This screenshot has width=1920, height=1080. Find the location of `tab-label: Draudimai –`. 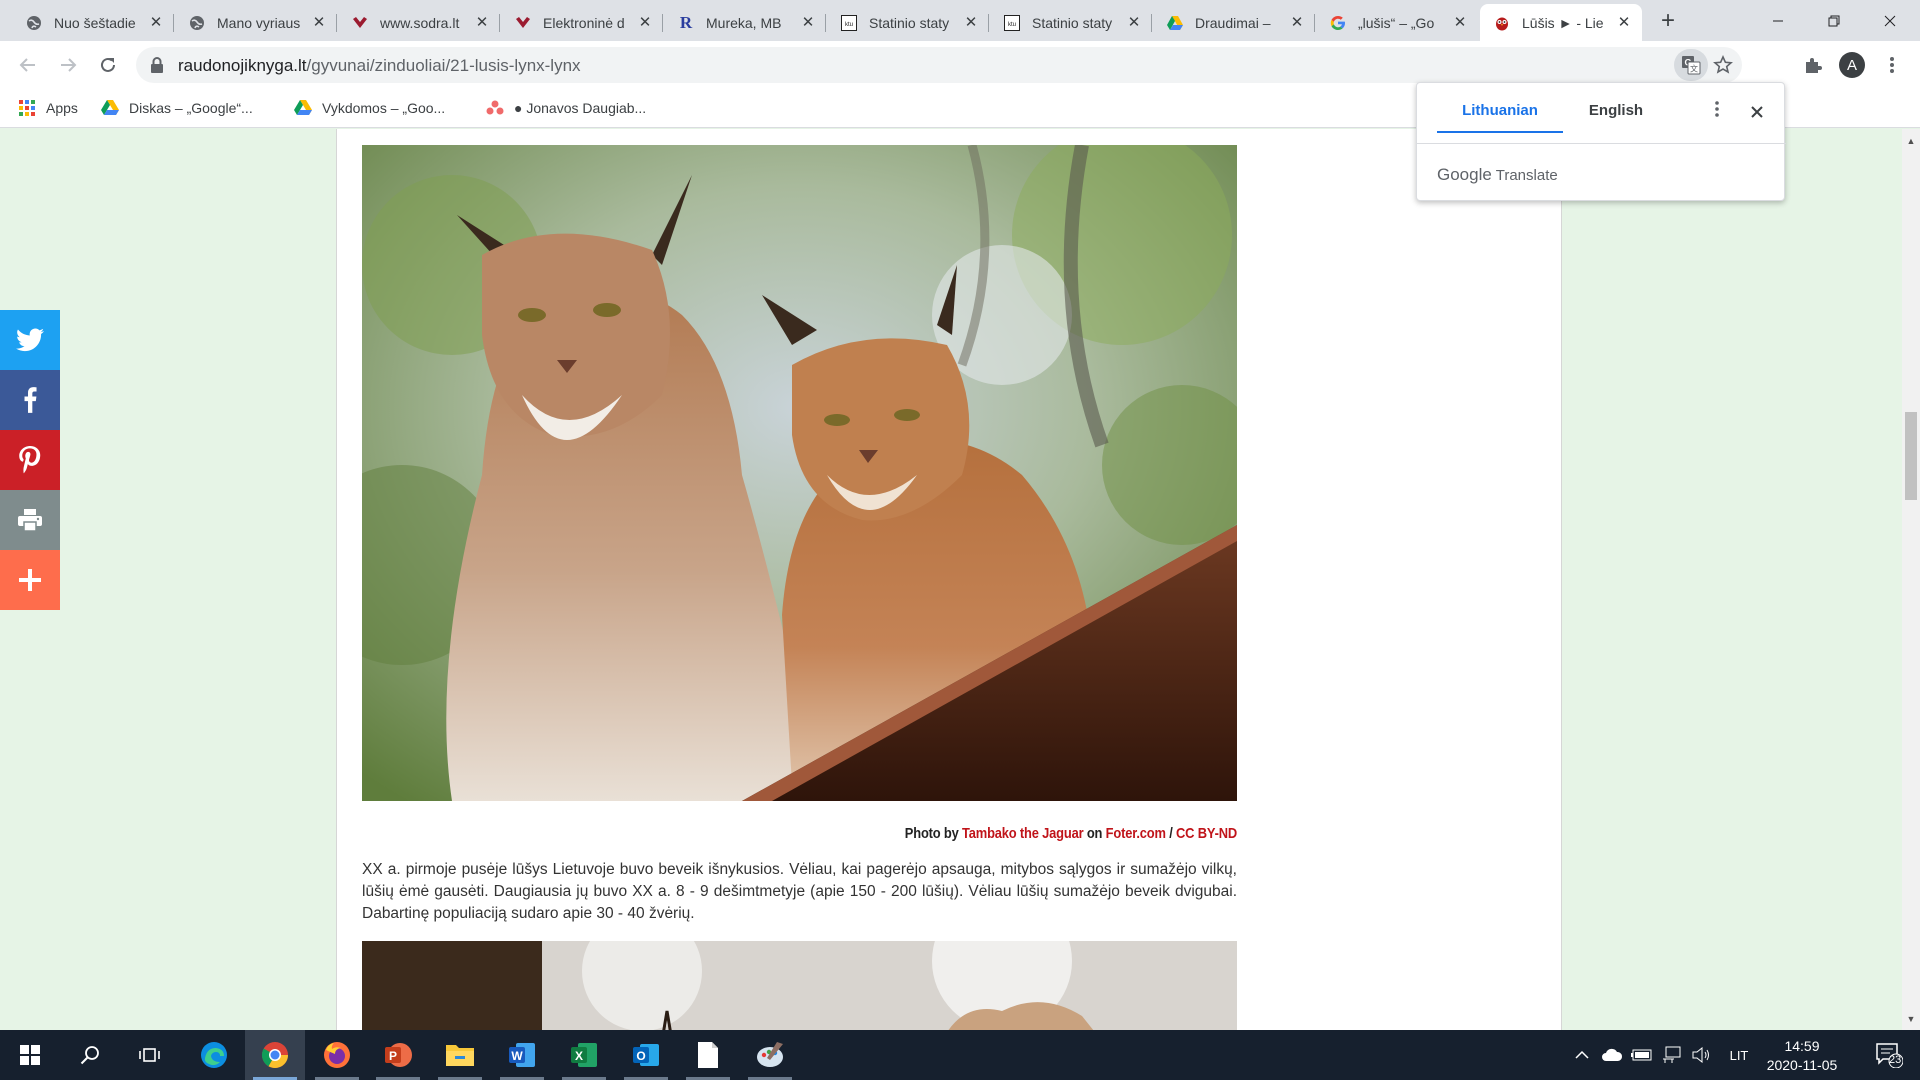

tab-label: Draudimai – is located at coordinates (1233, 22).